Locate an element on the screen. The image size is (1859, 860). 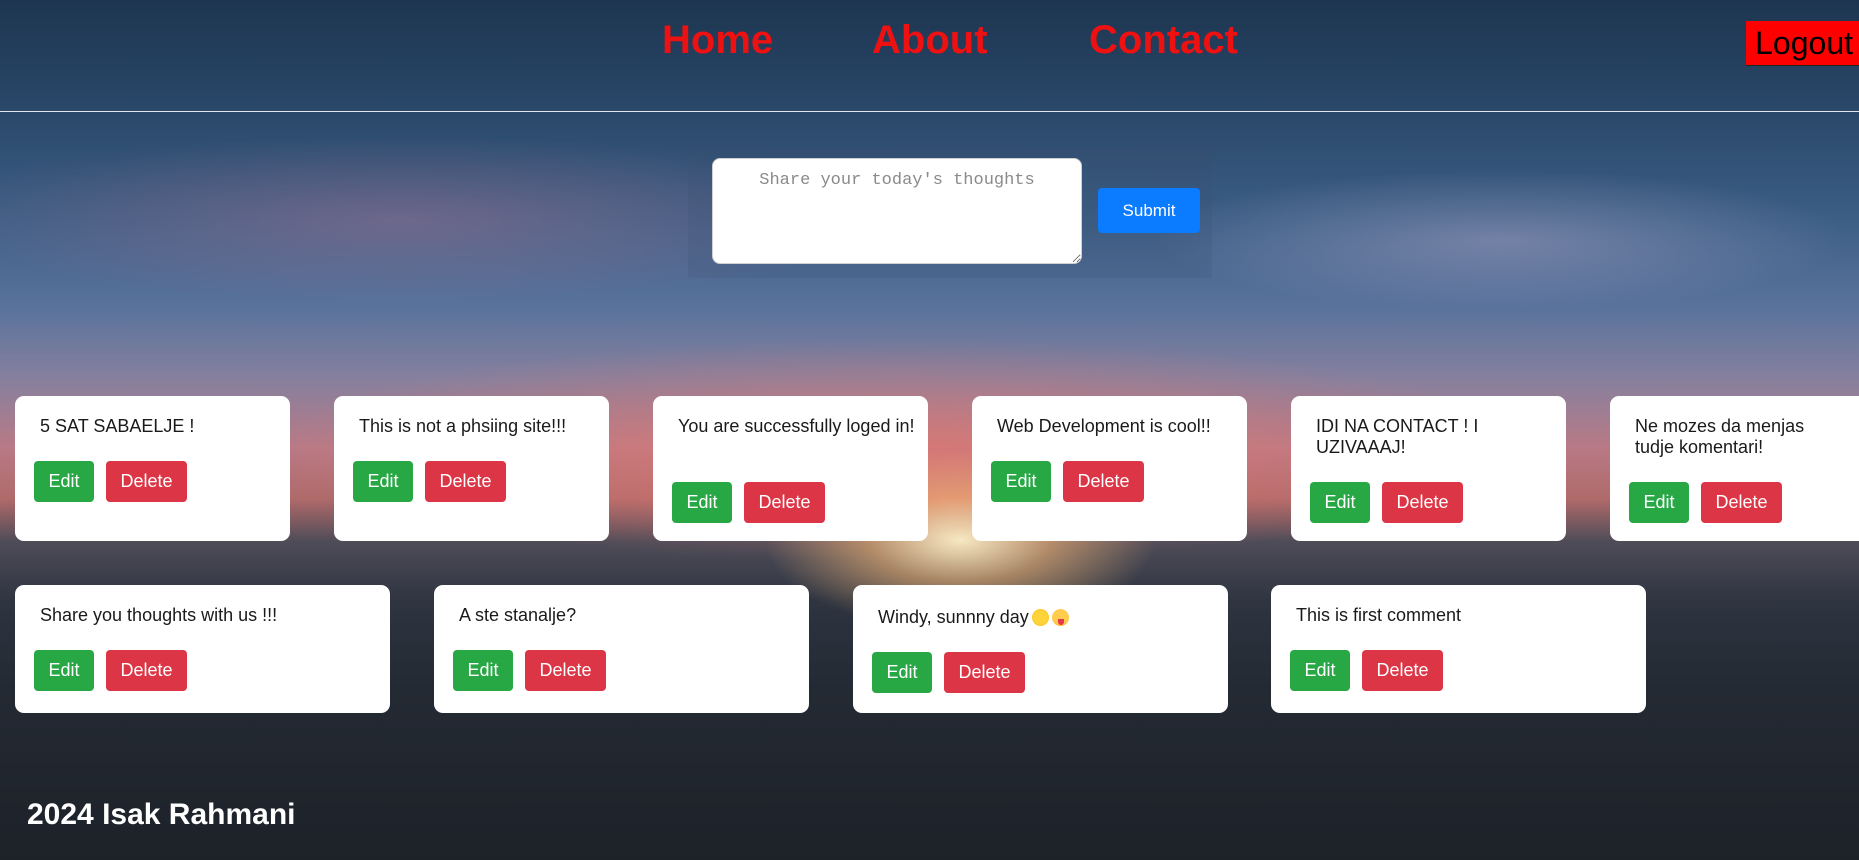
thought-input is located at coordinates (897, 211).